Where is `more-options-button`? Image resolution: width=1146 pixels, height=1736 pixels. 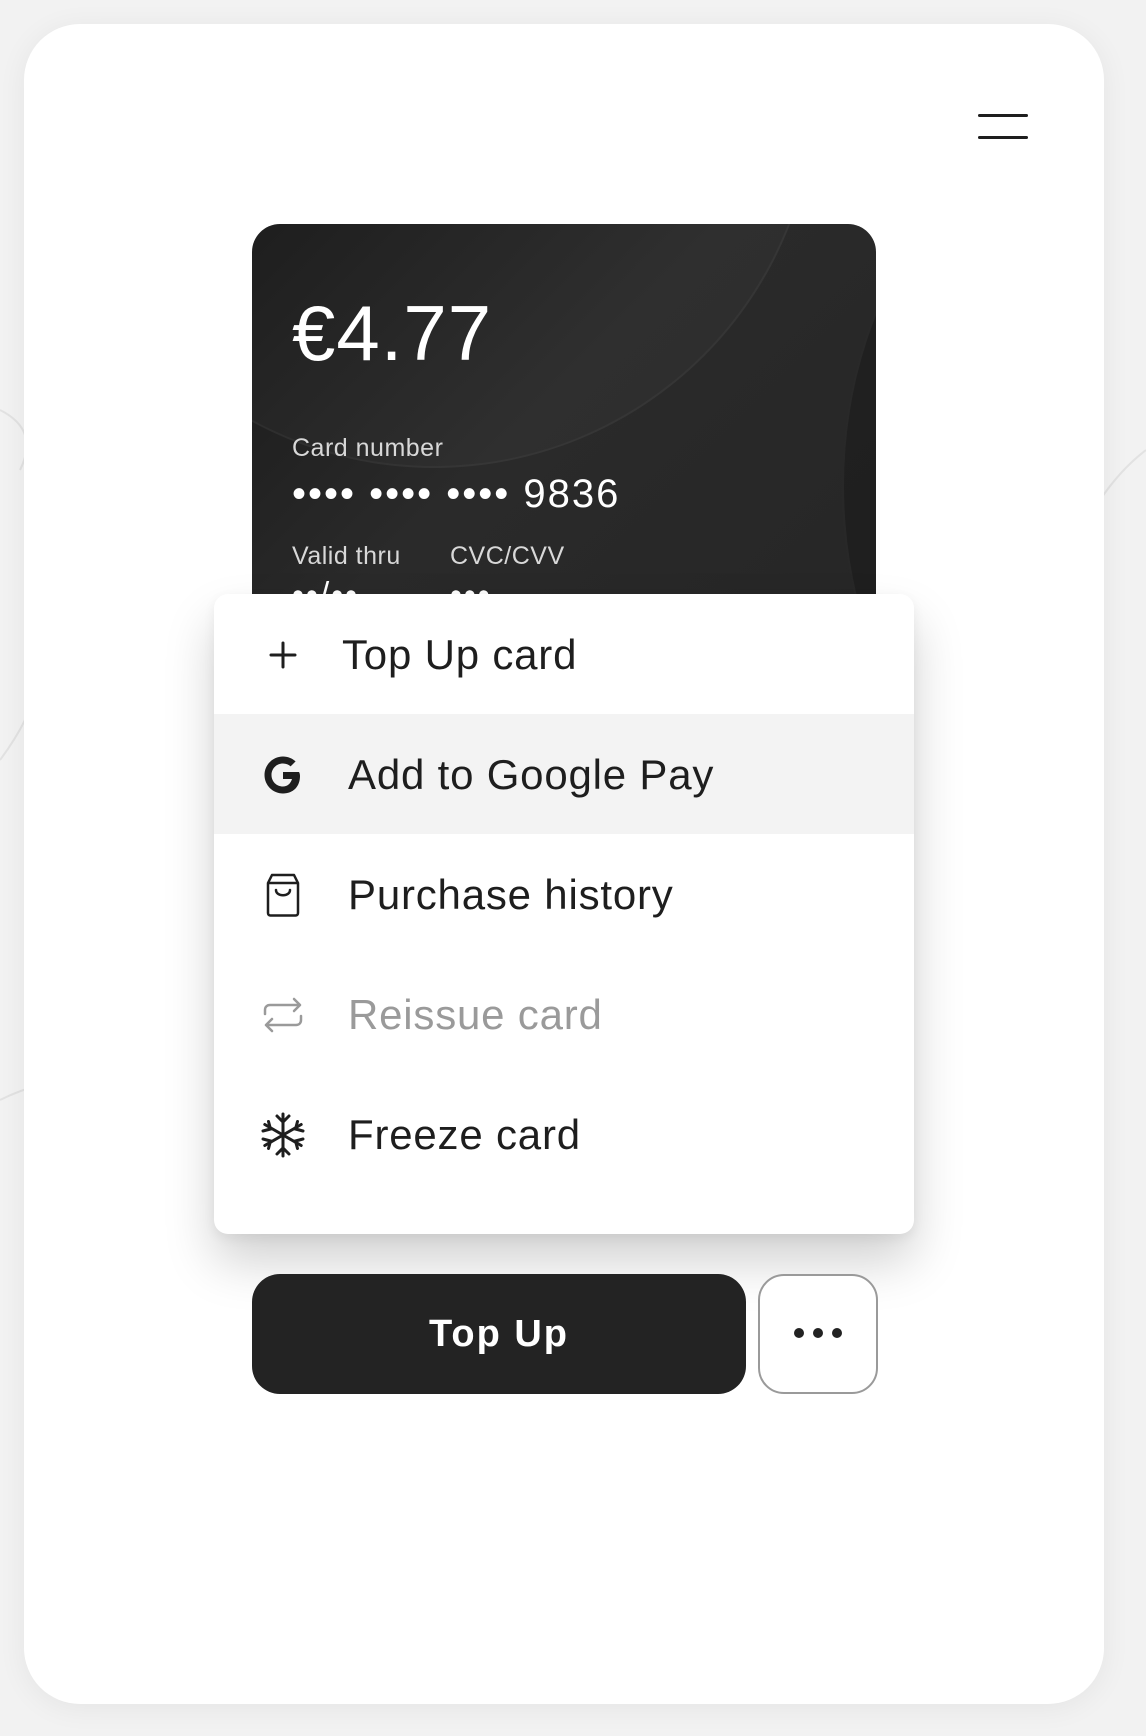
more-options-button is located at coordinates (818, 1334).